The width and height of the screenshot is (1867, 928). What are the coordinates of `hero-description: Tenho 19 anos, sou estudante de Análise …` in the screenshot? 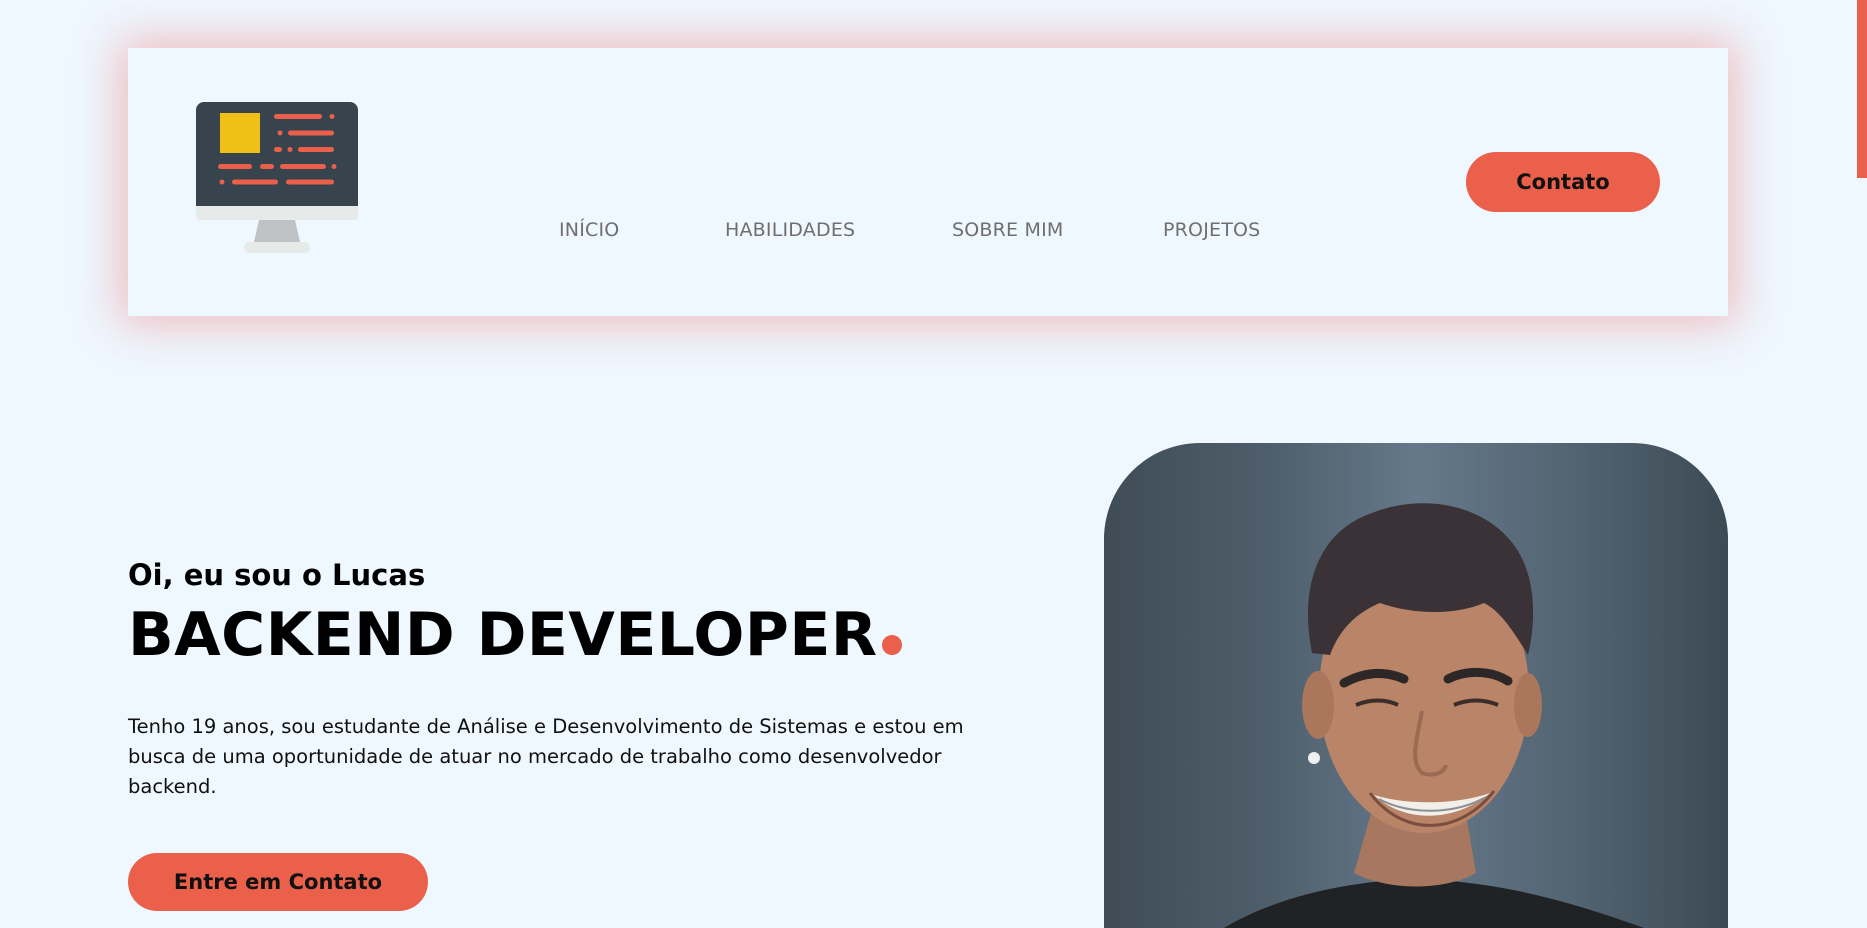 It's located at (546, 756).